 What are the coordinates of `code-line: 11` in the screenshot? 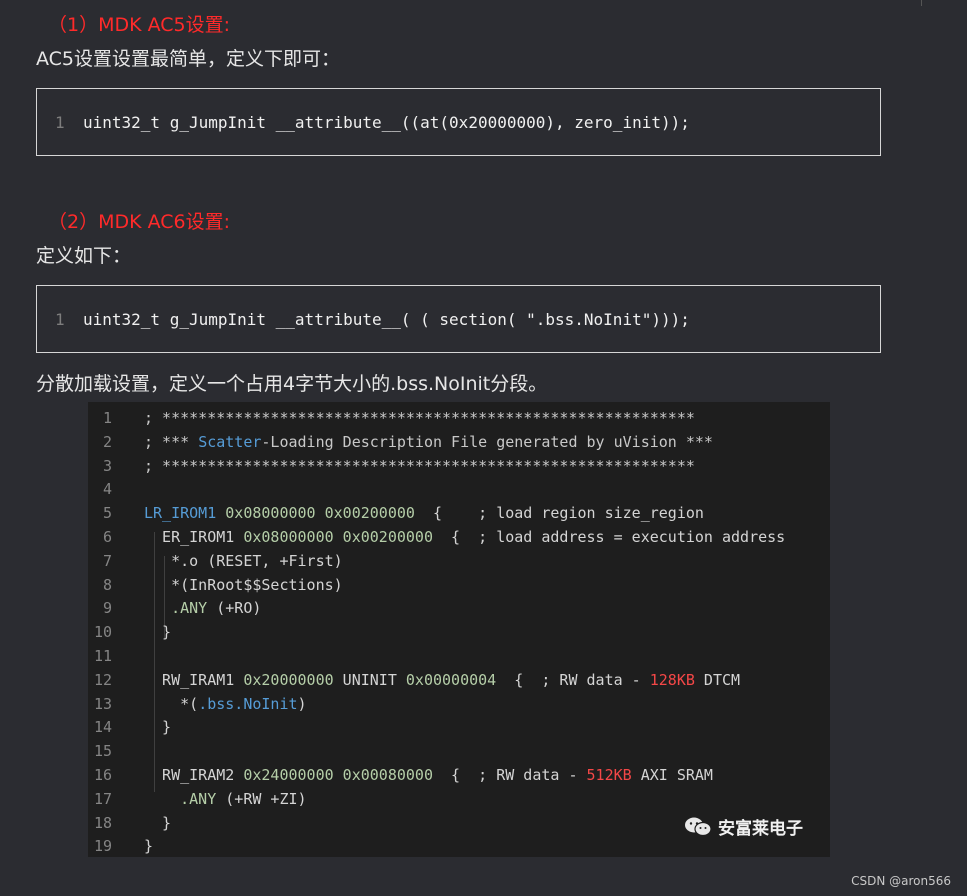 It's located at (459, 657).